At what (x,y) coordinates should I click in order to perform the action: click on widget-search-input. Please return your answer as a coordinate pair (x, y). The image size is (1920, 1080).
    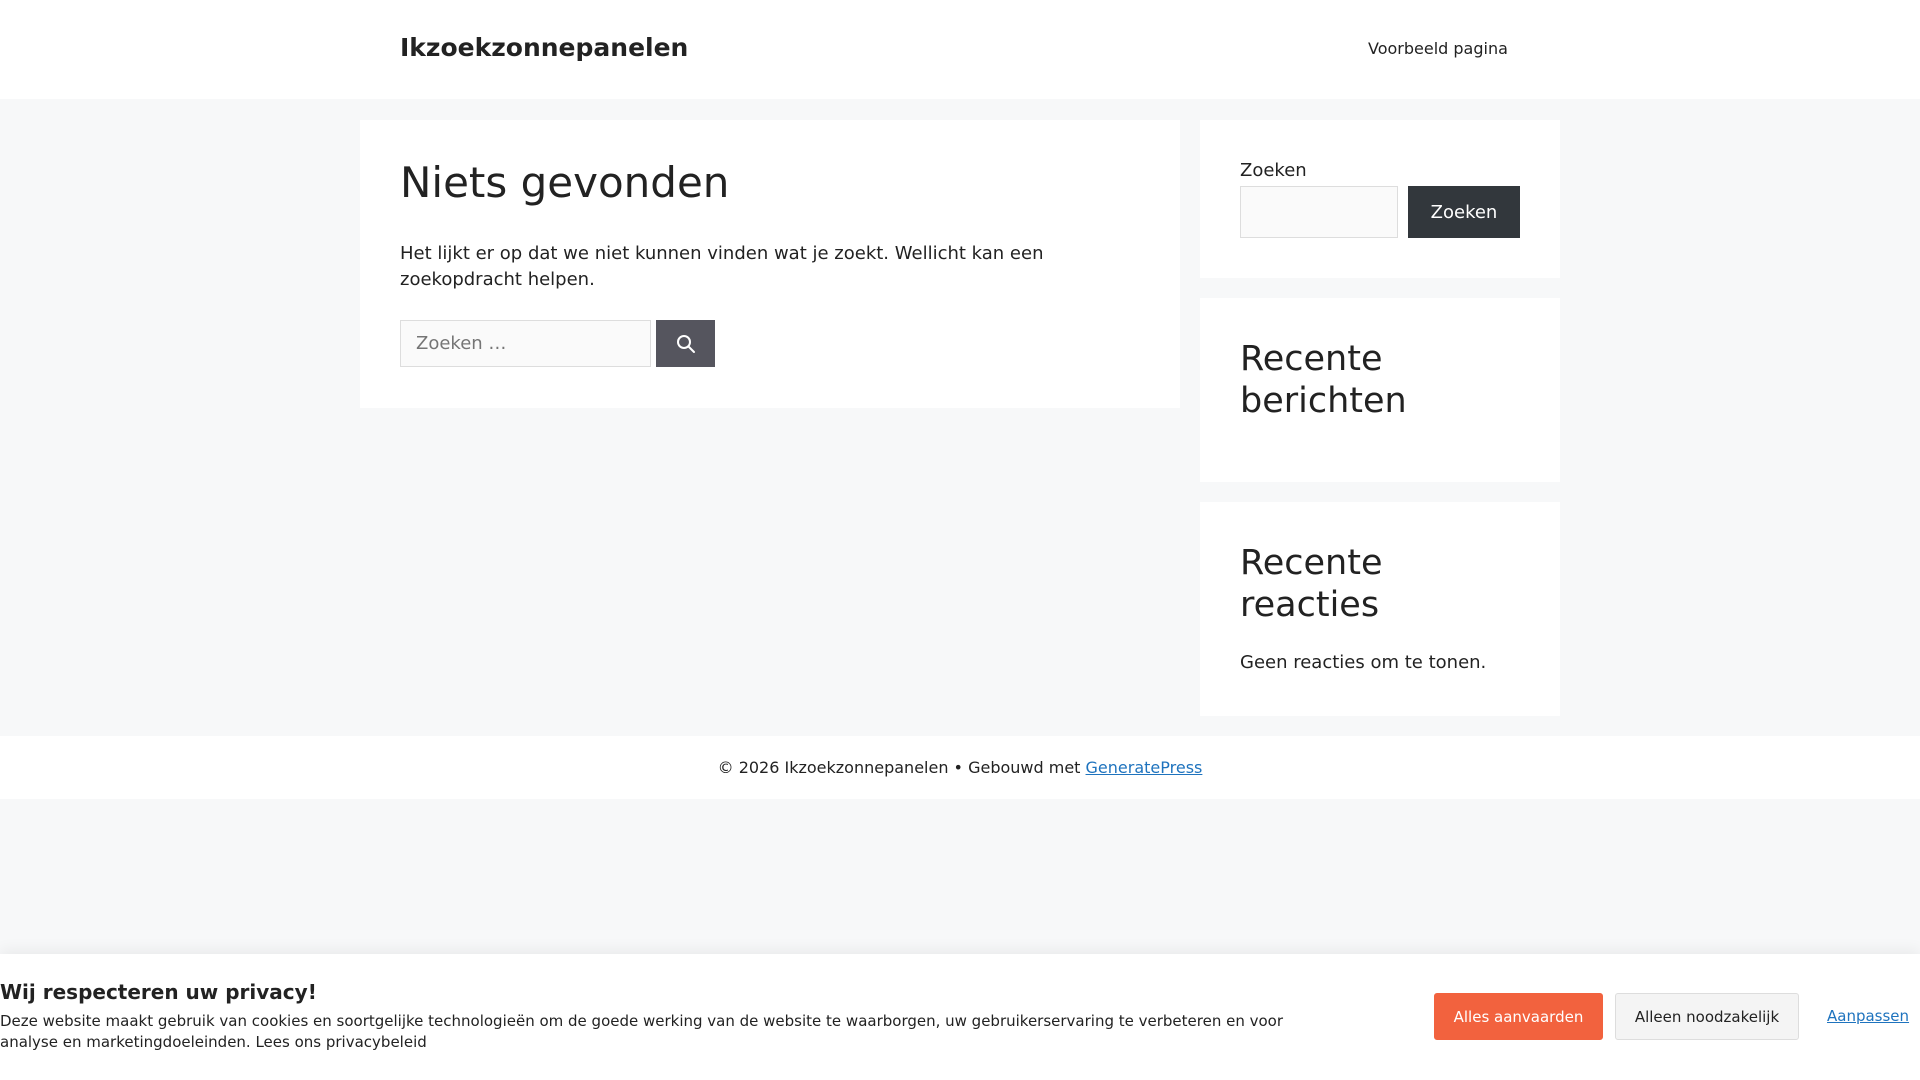
    Looking at the image, I should click on (1319, 212).